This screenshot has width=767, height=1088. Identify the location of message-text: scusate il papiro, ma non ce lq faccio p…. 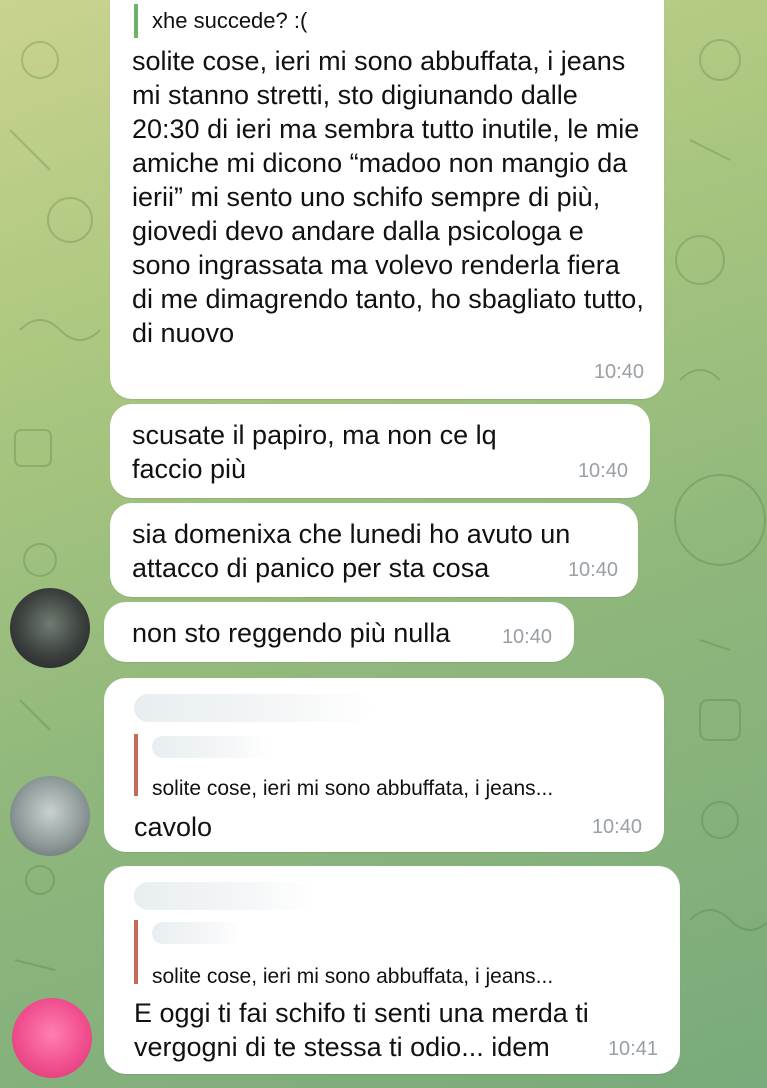
(318, 452).